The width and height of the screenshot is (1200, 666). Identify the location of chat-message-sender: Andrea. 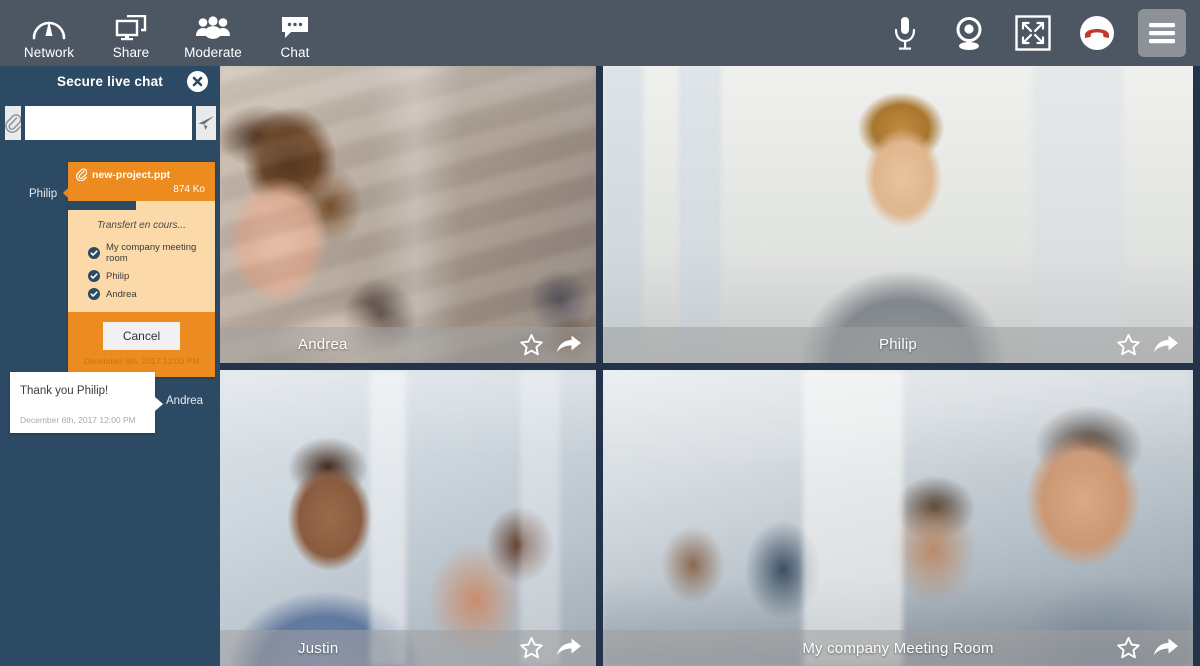
(185, 401).